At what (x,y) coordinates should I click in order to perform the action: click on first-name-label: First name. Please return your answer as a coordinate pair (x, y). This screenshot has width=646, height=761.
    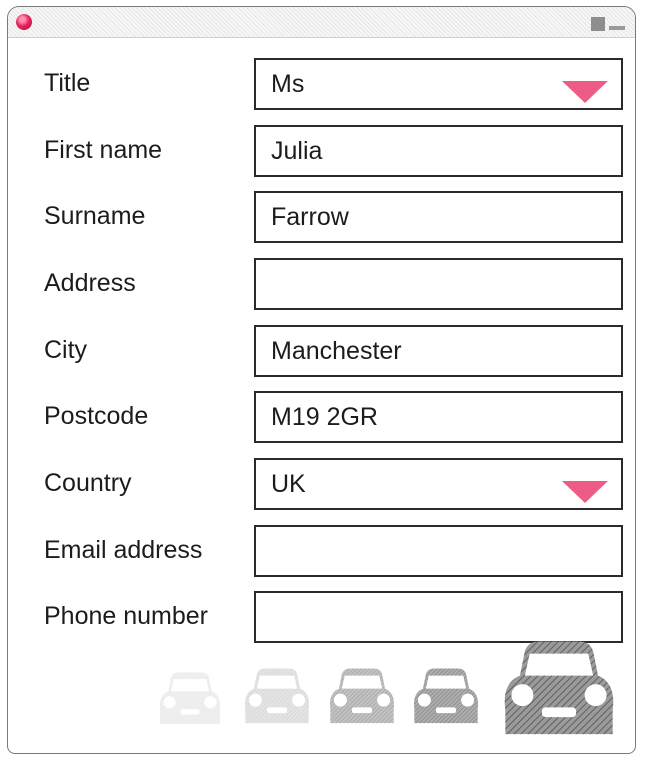
    Looking at the image, I should click on (103, 150).